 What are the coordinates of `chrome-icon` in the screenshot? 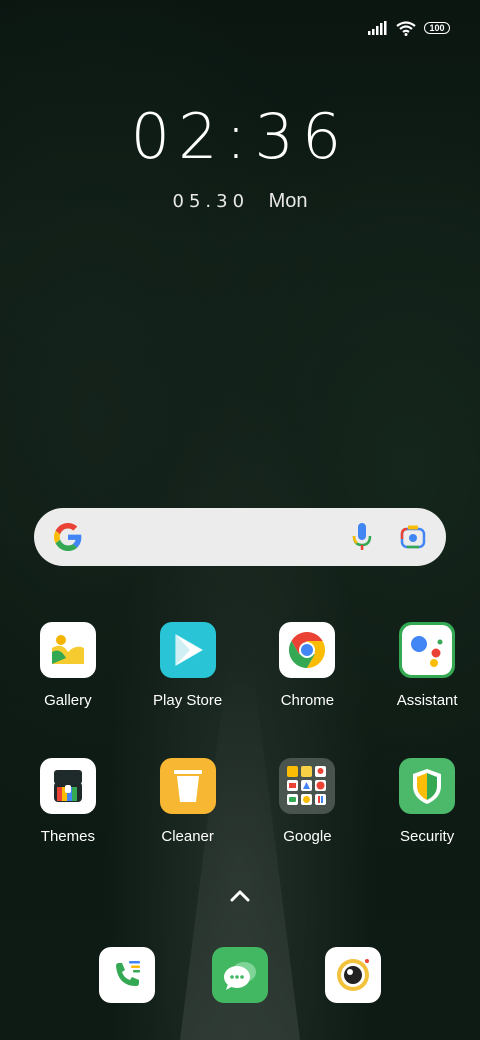 It's located at (307, 650).